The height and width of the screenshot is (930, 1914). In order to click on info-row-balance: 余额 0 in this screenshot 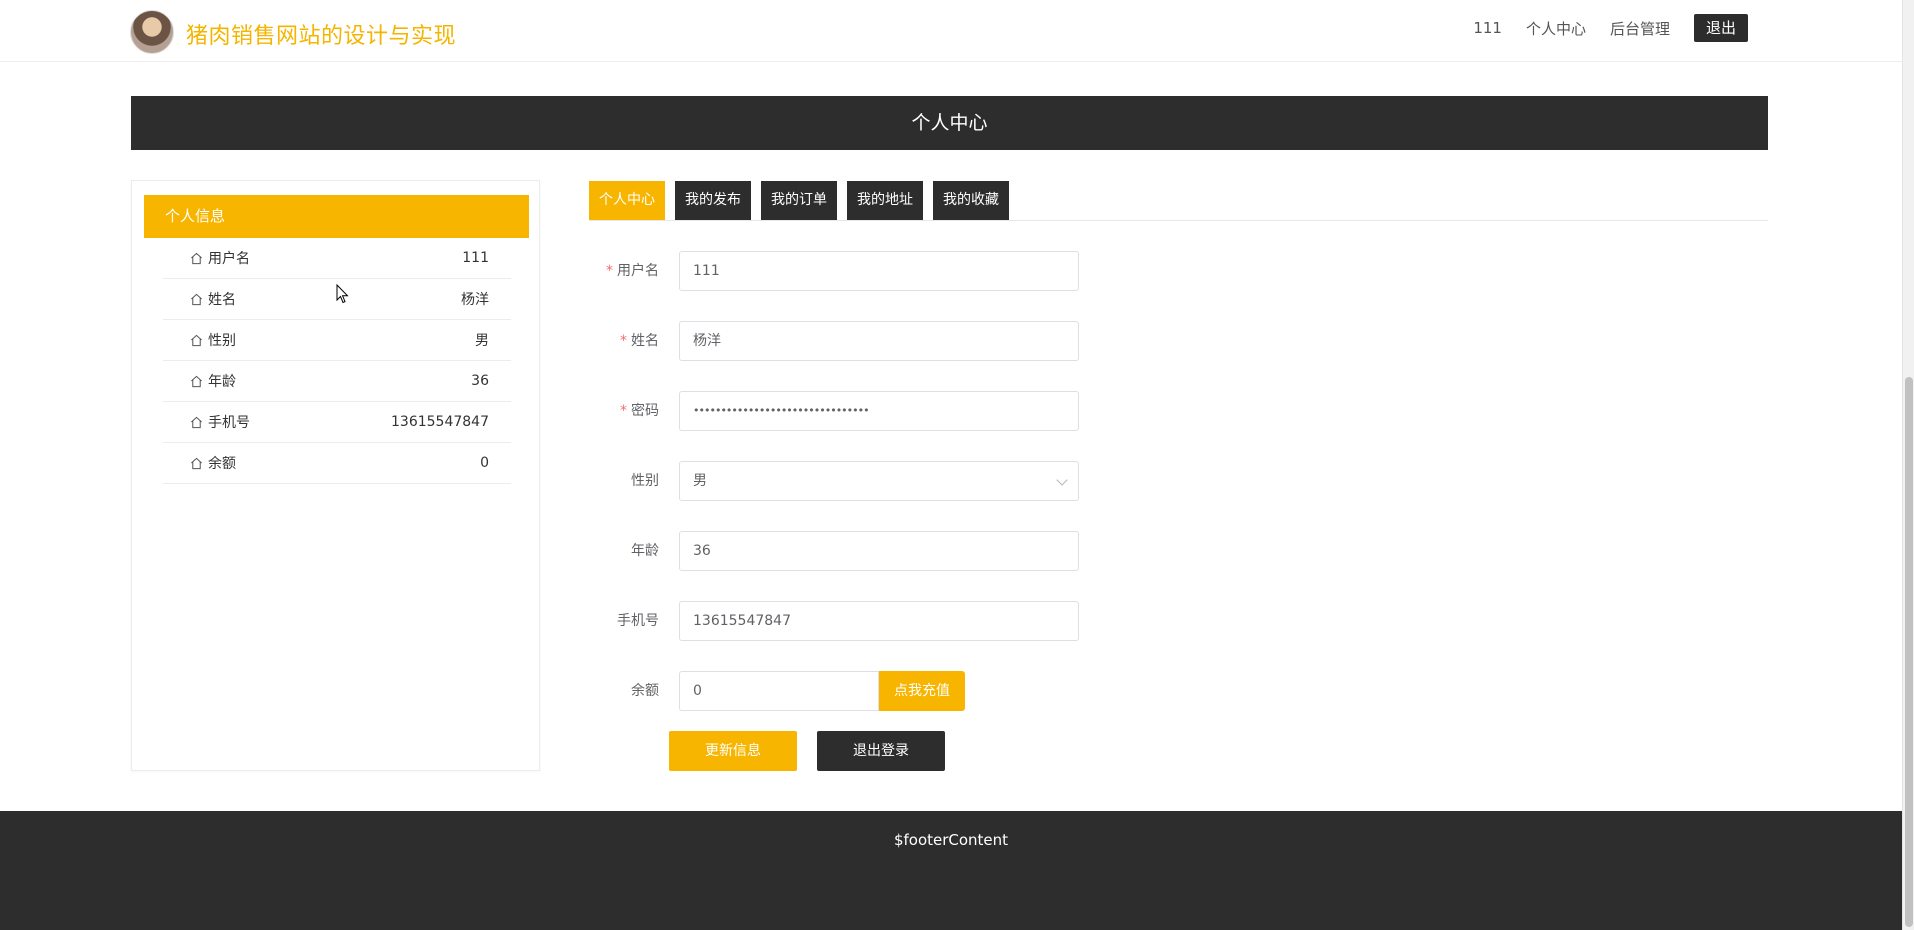, I will do `click(337, 463)`.